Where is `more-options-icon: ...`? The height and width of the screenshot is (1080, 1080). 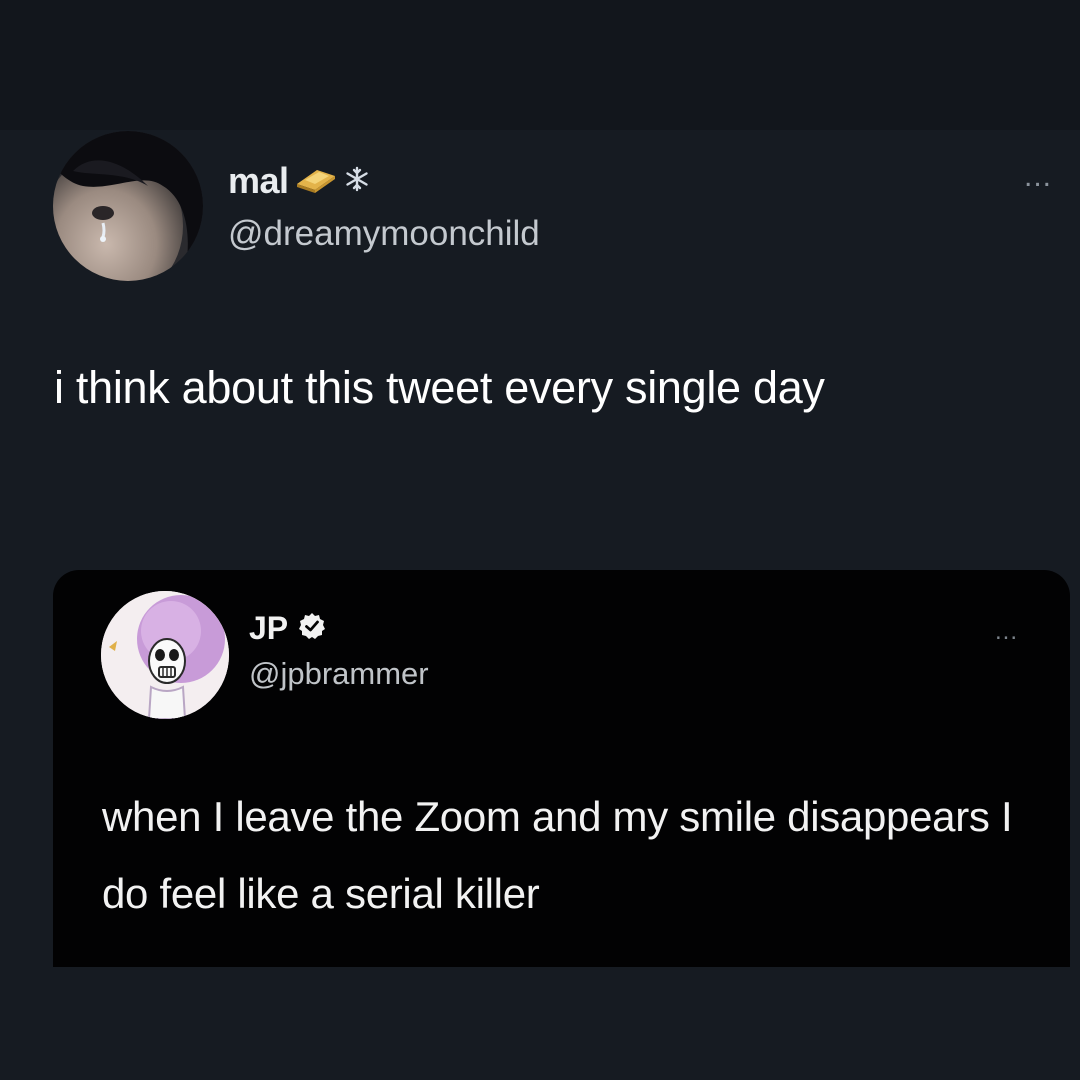
more-options-icon: ... is located at coordinates (1038, 177).